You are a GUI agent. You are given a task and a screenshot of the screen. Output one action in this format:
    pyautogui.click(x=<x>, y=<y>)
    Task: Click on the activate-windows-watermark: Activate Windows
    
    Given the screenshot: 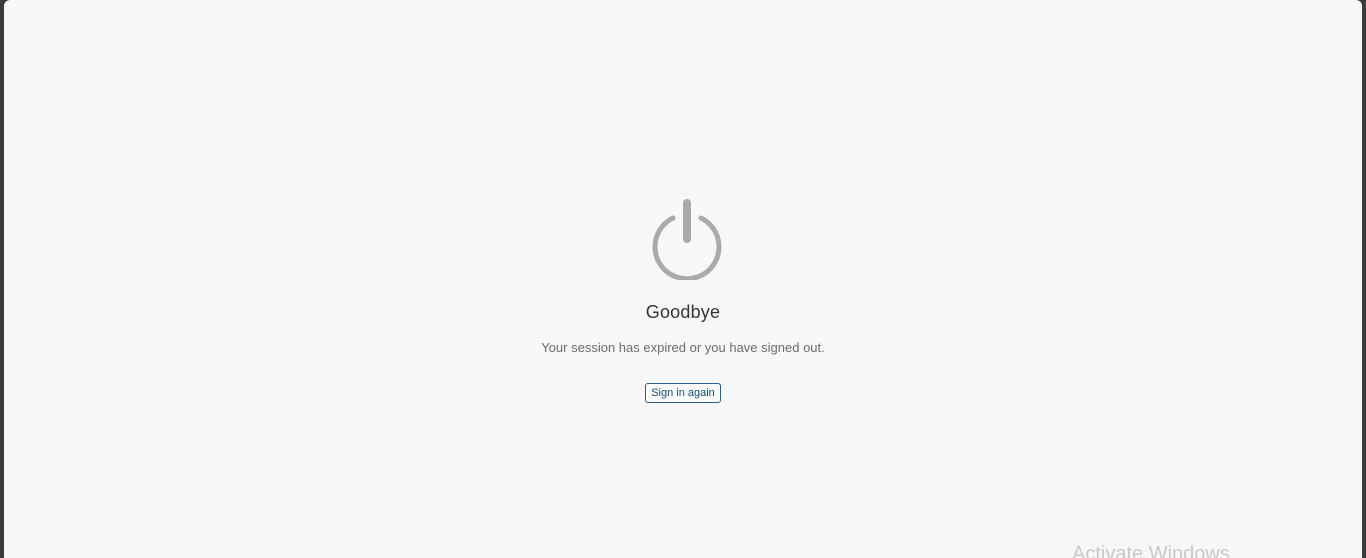 What is the action you would take?
    pyautogui.click(x=1151, y=550)
    